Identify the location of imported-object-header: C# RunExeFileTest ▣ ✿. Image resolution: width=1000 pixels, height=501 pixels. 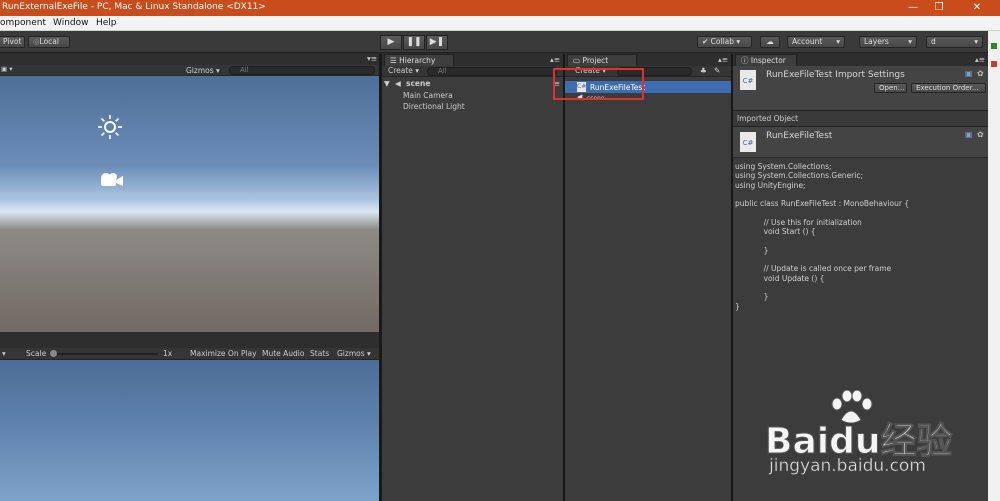
(860, 142).